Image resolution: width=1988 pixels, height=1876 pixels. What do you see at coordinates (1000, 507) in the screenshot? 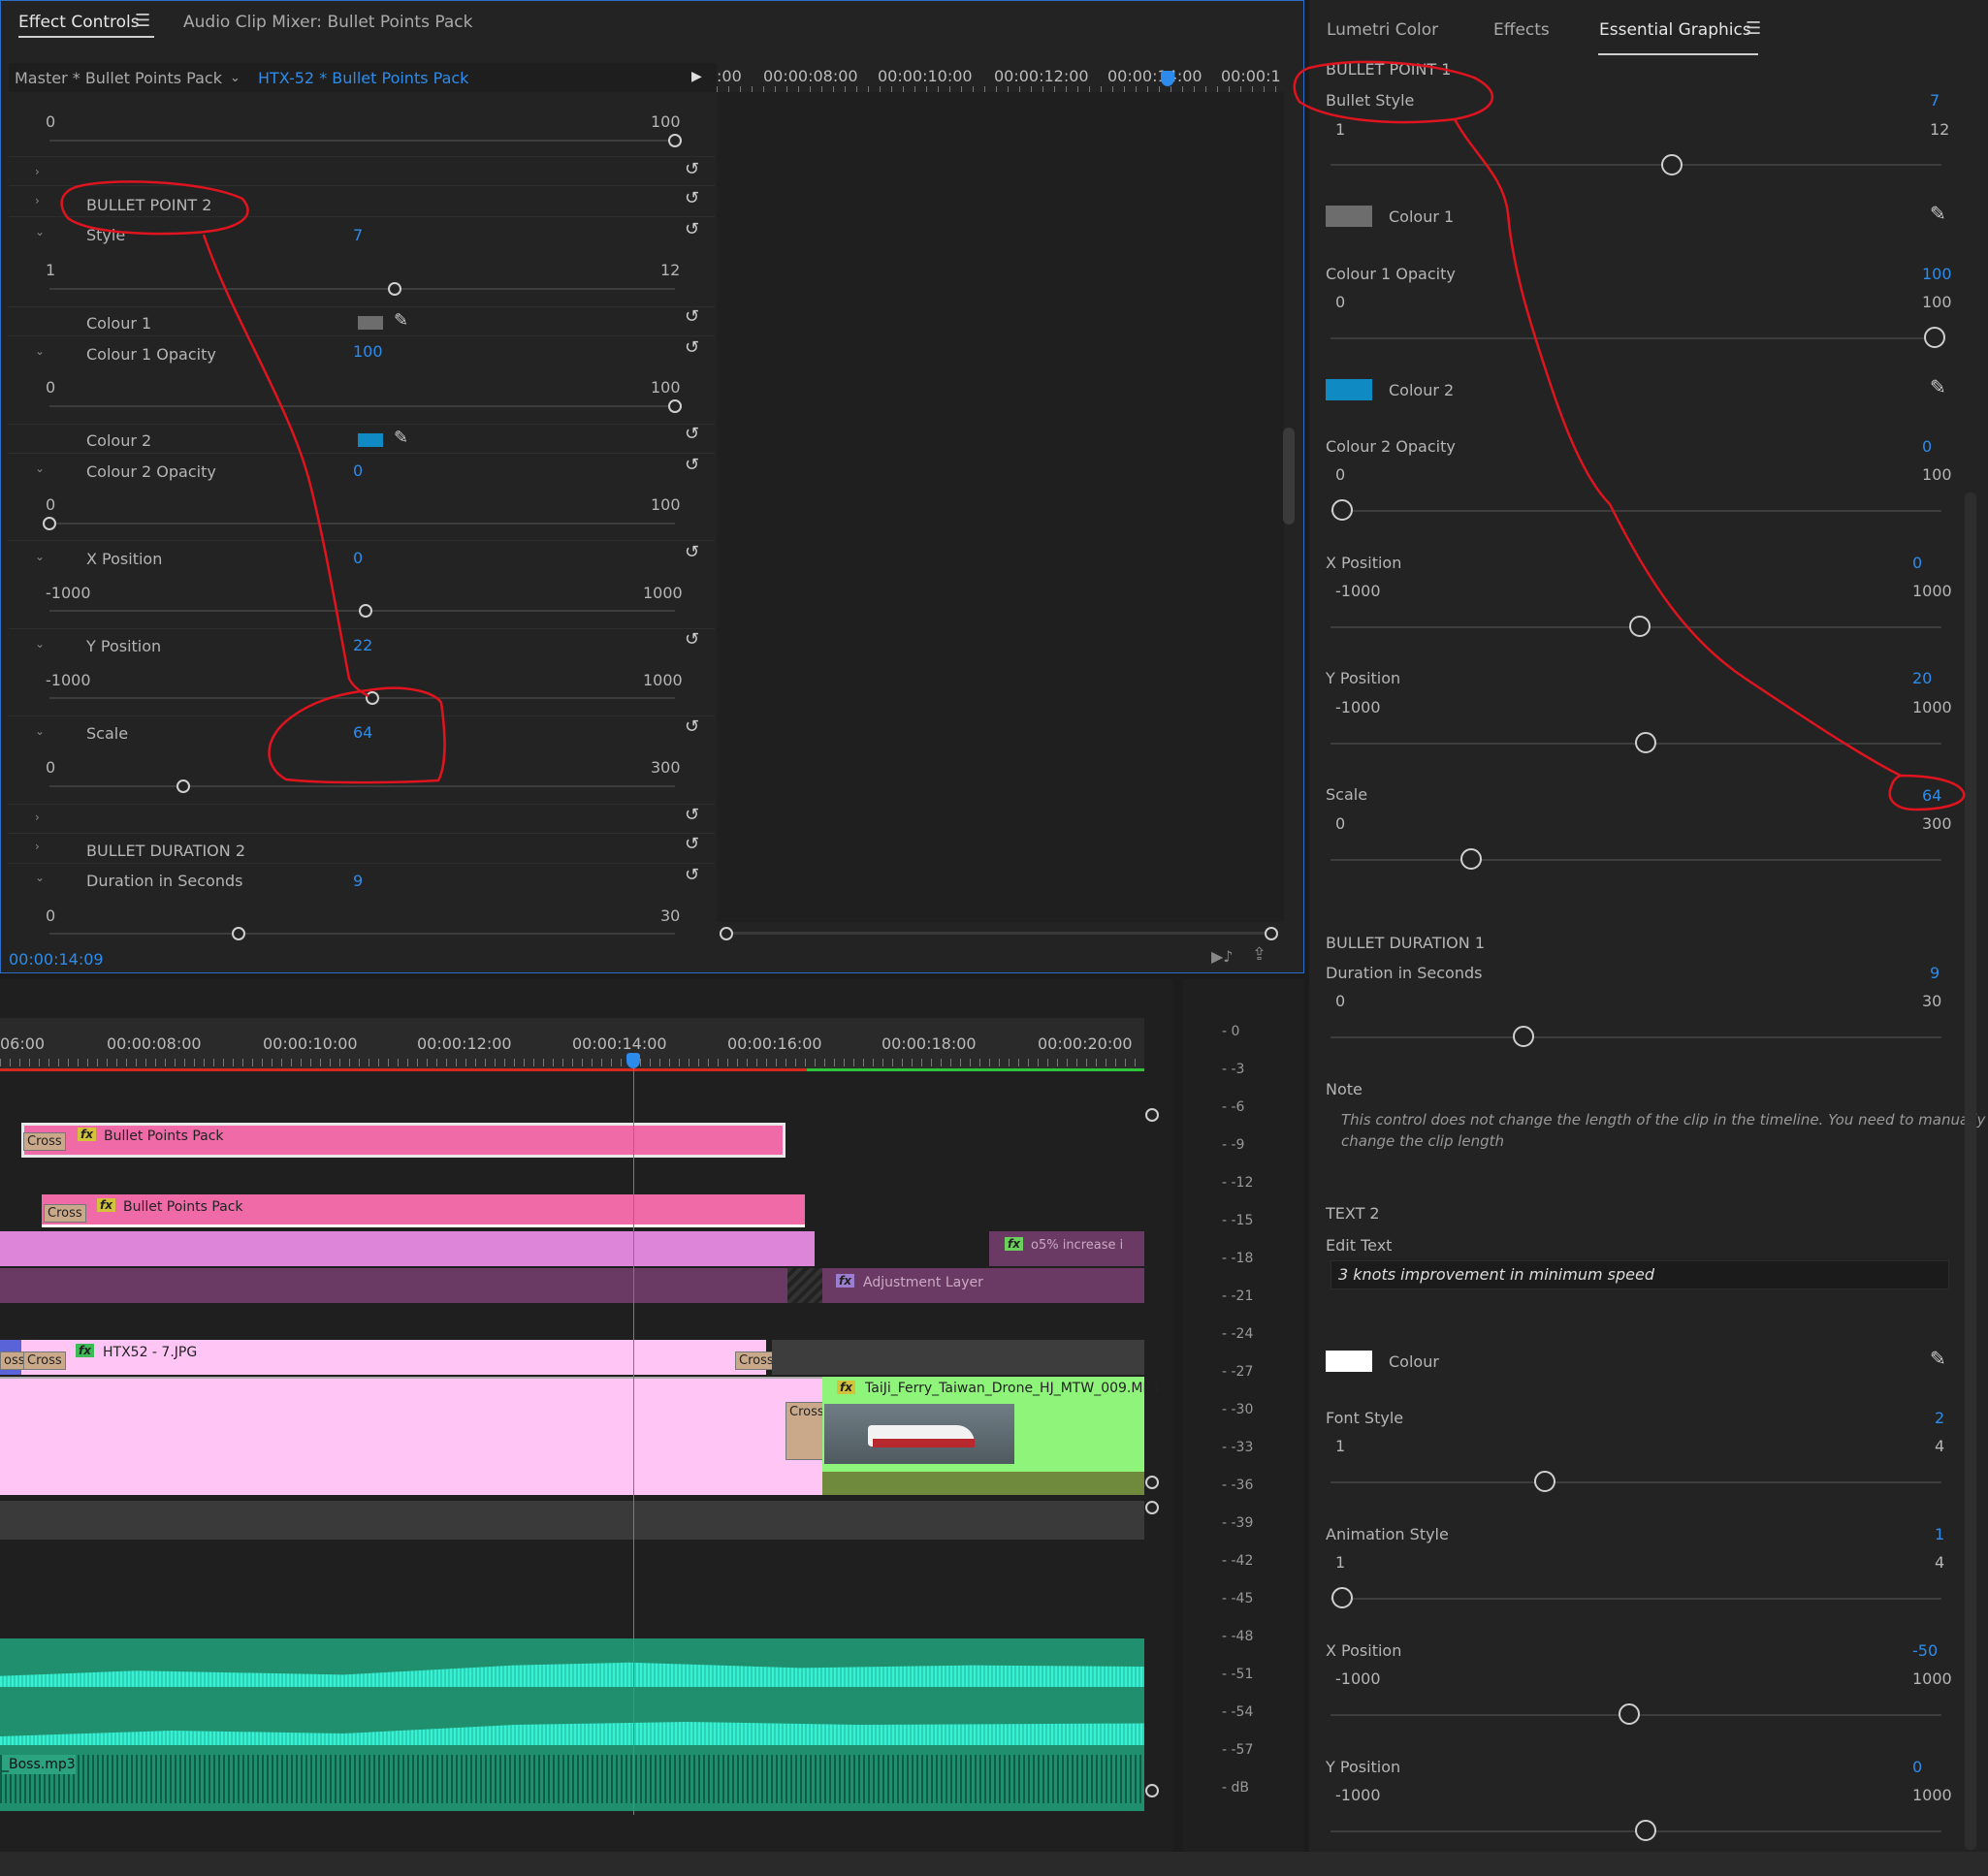
I see `keyframe-area` at bounding box center [1000, 507].